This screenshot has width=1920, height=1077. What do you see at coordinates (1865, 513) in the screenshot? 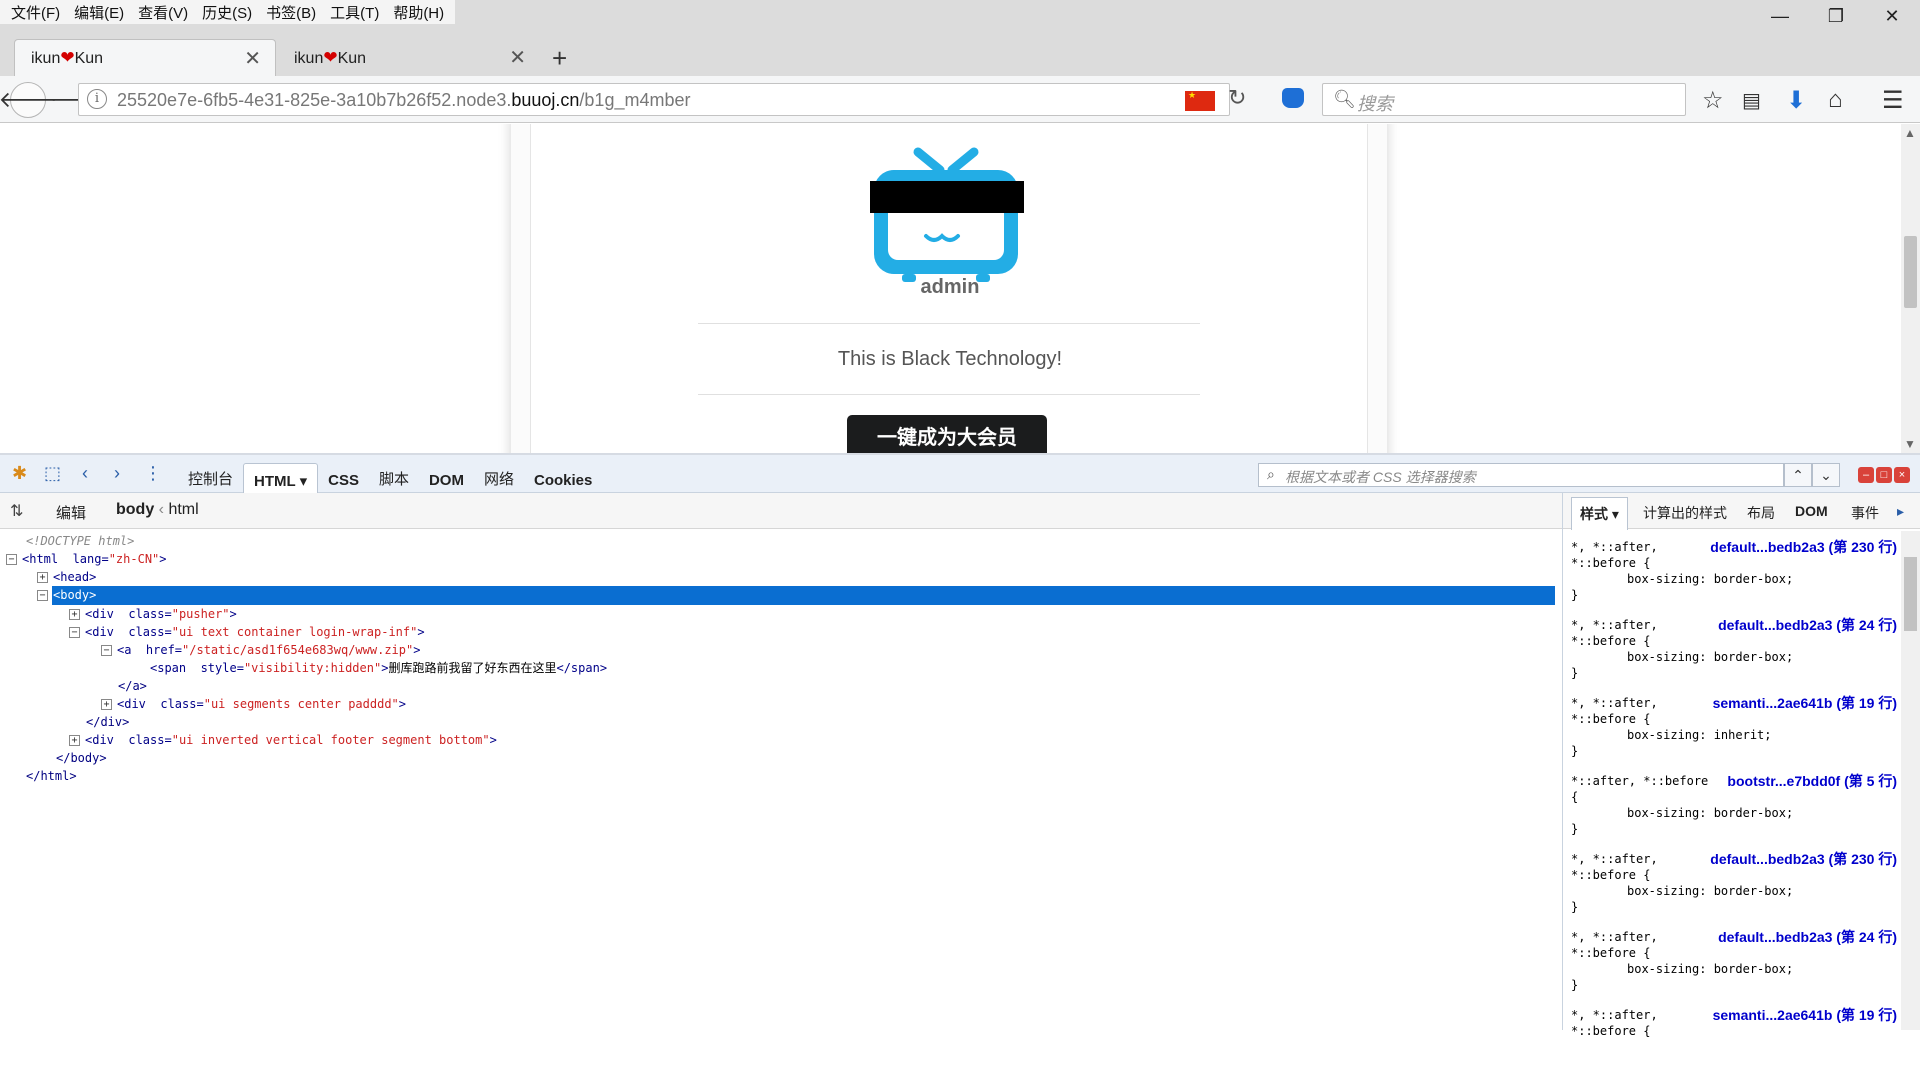
I see `tab-events: 事件` at bounding box center [1865, 513].